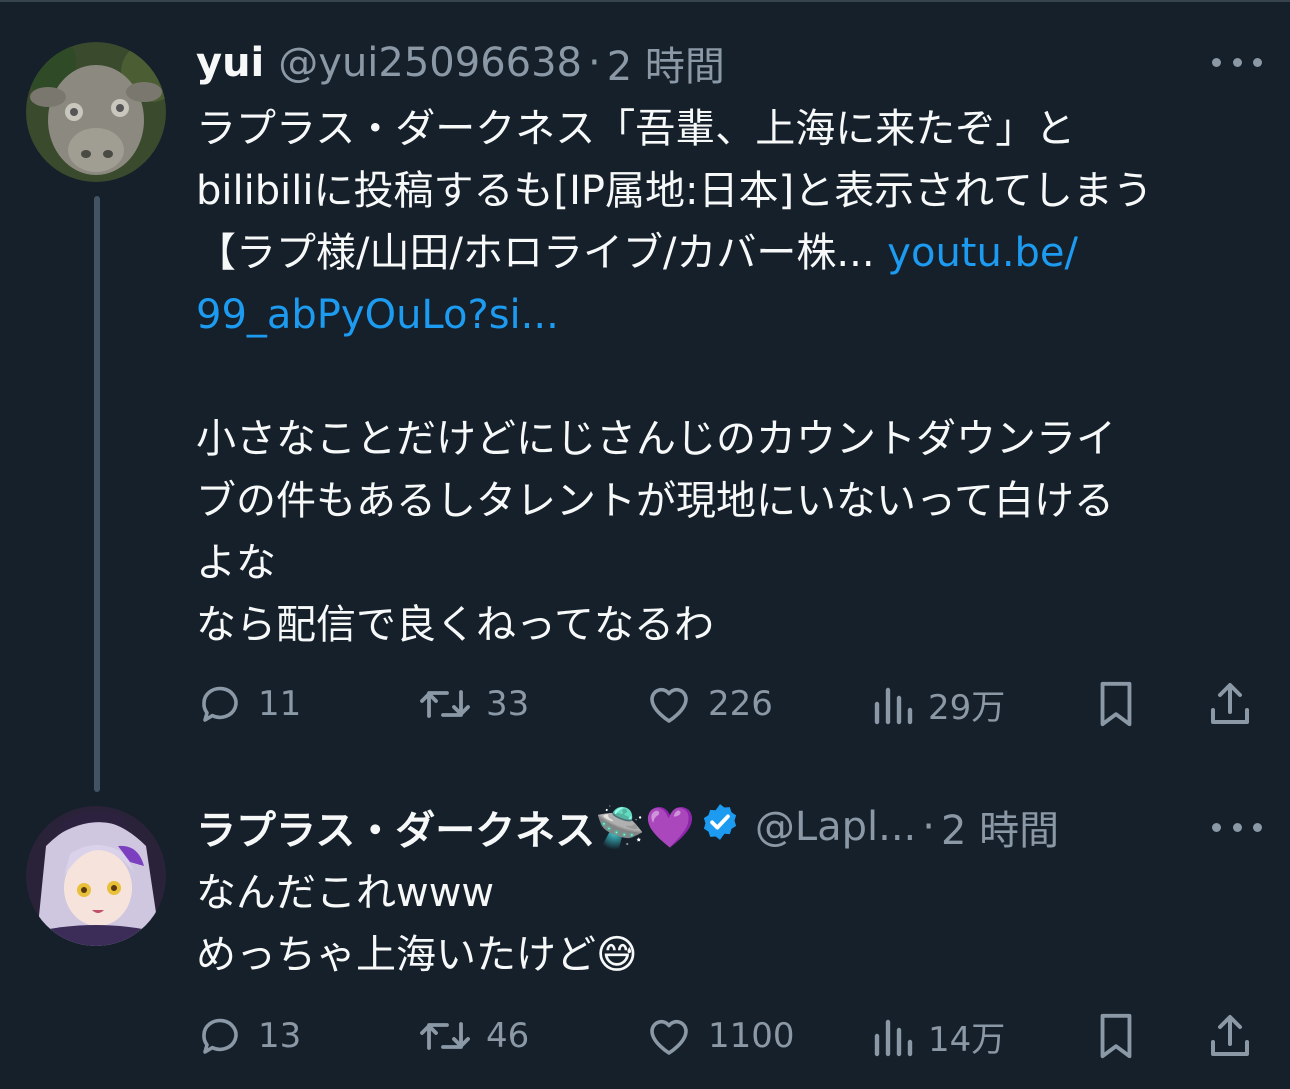 The image size is (1290, 1089). Describe the element at coordinates (417, 955) in the screenshot. I see `text-line: めっちゃ上海いたけど😅` at that location.